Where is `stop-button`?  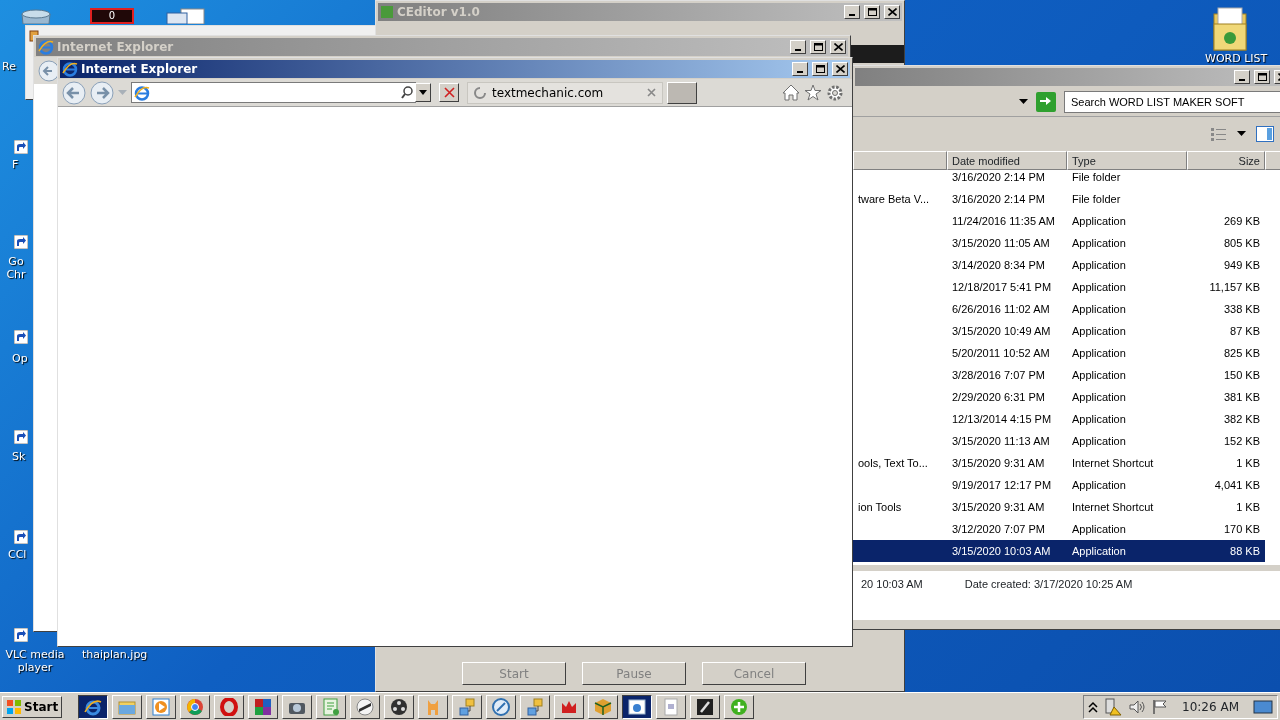 stop-button is located at coordinates (449, 92).